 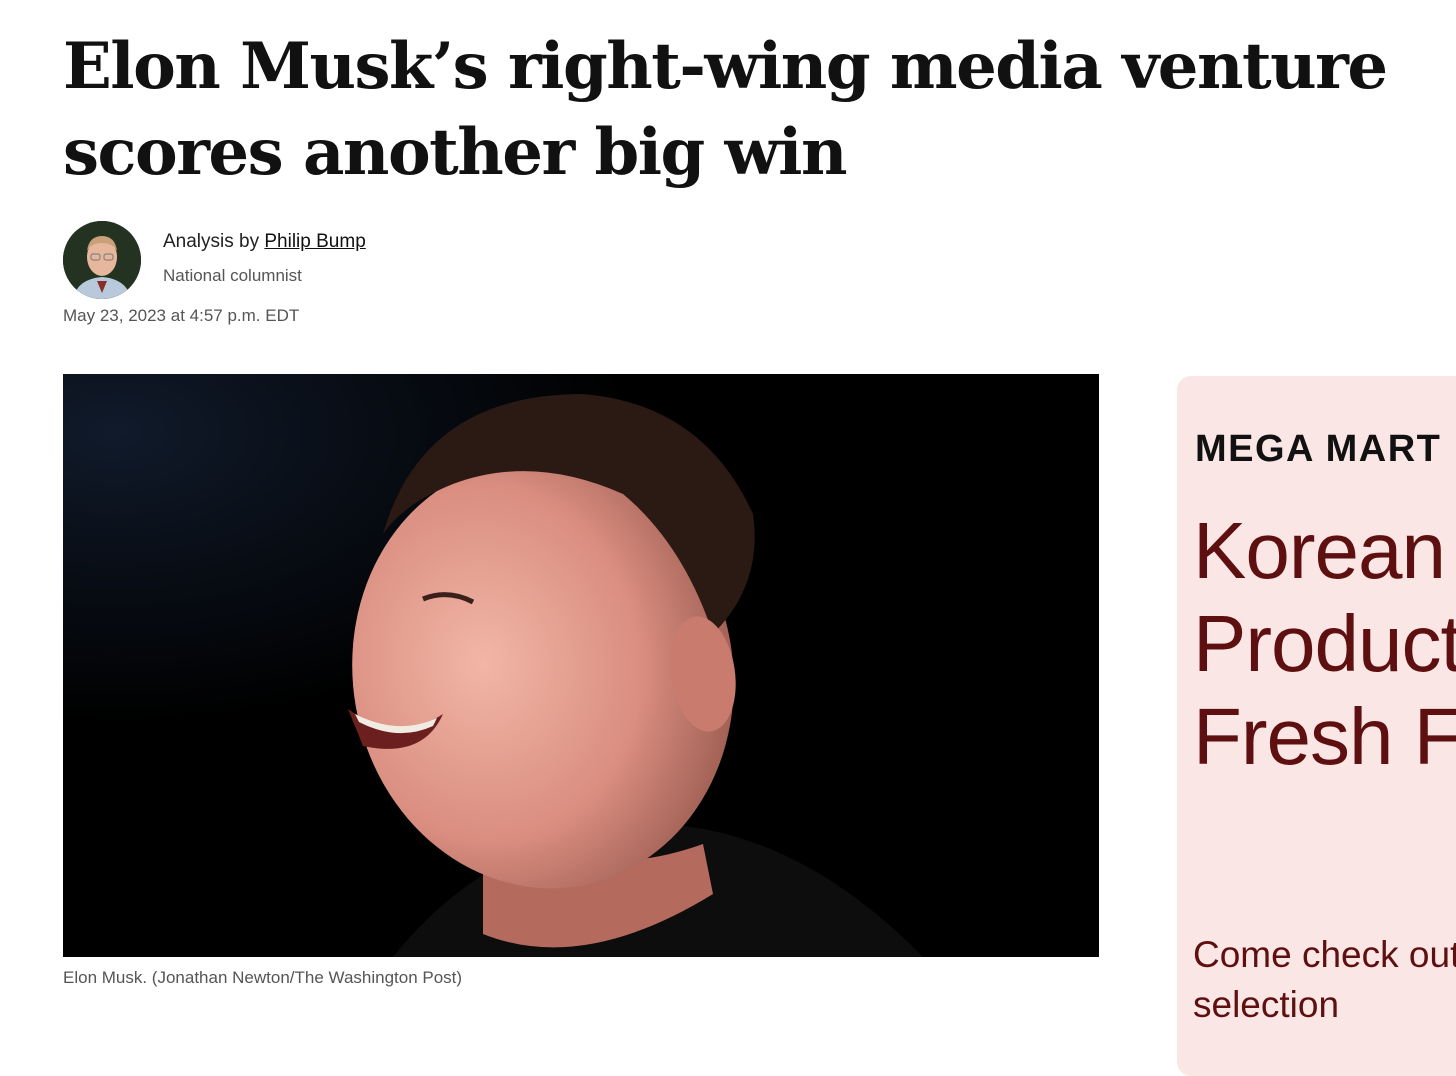 What do you see at coordinates (314, 241) in the screenshot?
I see `author-link: Philip Bump` at bounding box center [314, 241].